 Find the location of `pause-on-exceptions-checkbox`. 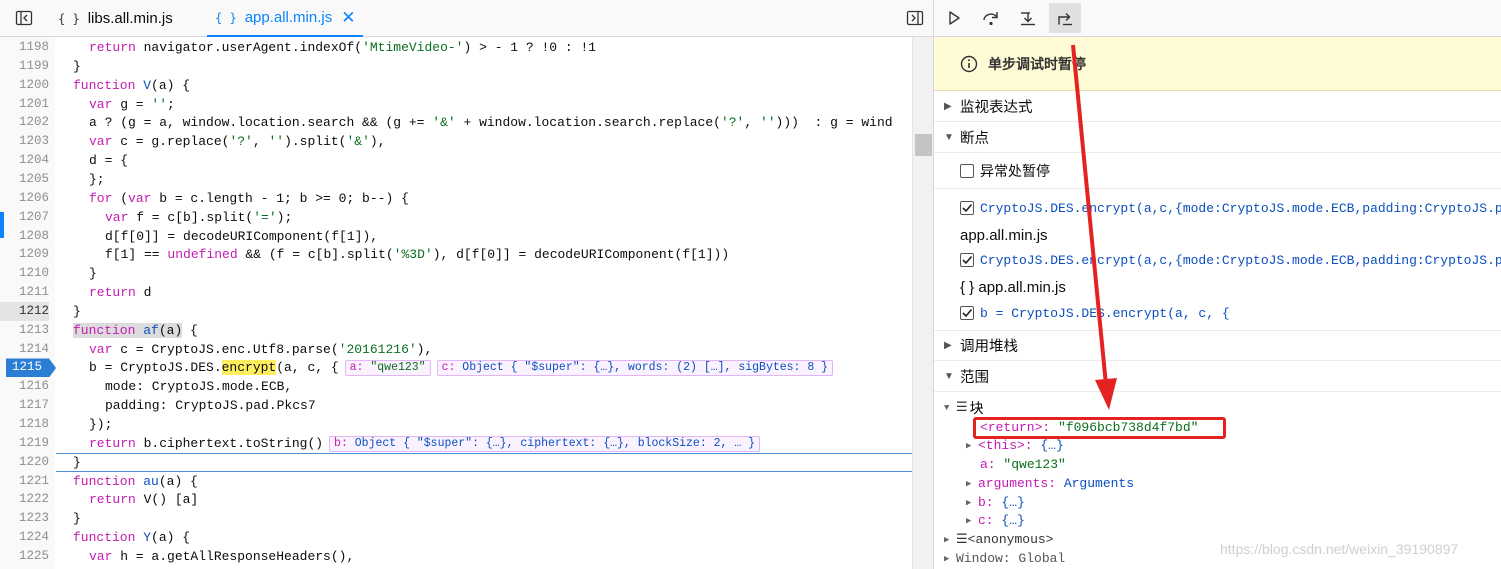

pause-on-exceptions-checkbox is located at coordinates (967, 171).